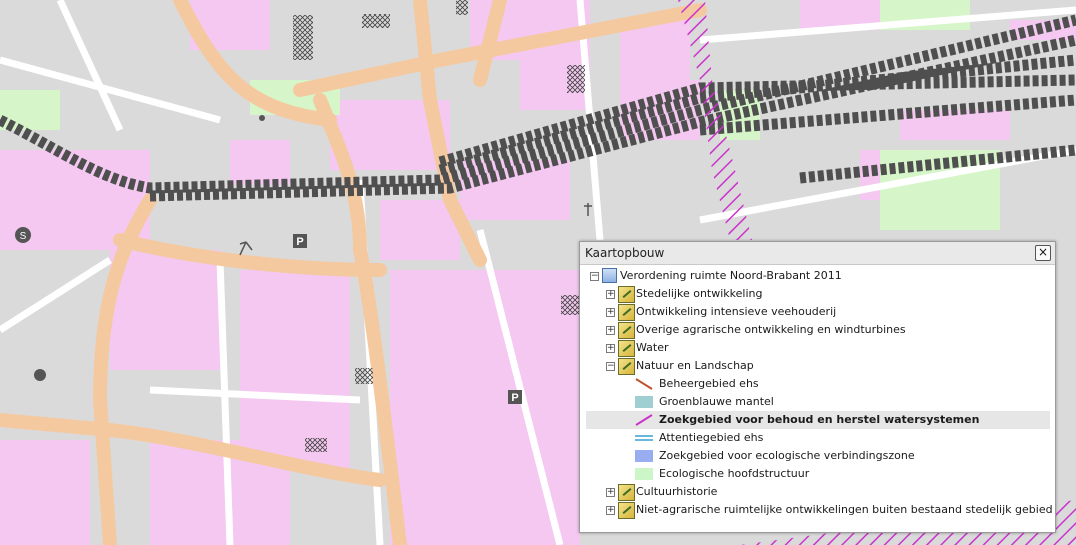 The height and width of the screenshot is (545, 1076). I want to click on tree-root: − Verordening ruimte Noord-Brabant 2011, so click(817, 276).